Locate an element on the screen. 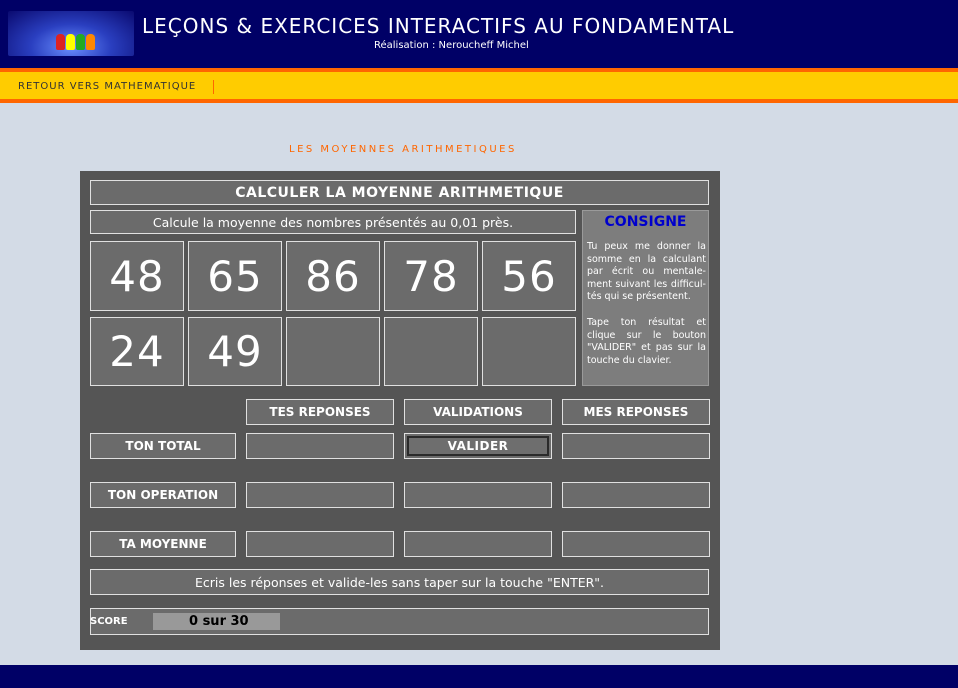 This screenshot has height=688, width=958. row-label-total: TON TOTAL is located at coordinates (163, 446).